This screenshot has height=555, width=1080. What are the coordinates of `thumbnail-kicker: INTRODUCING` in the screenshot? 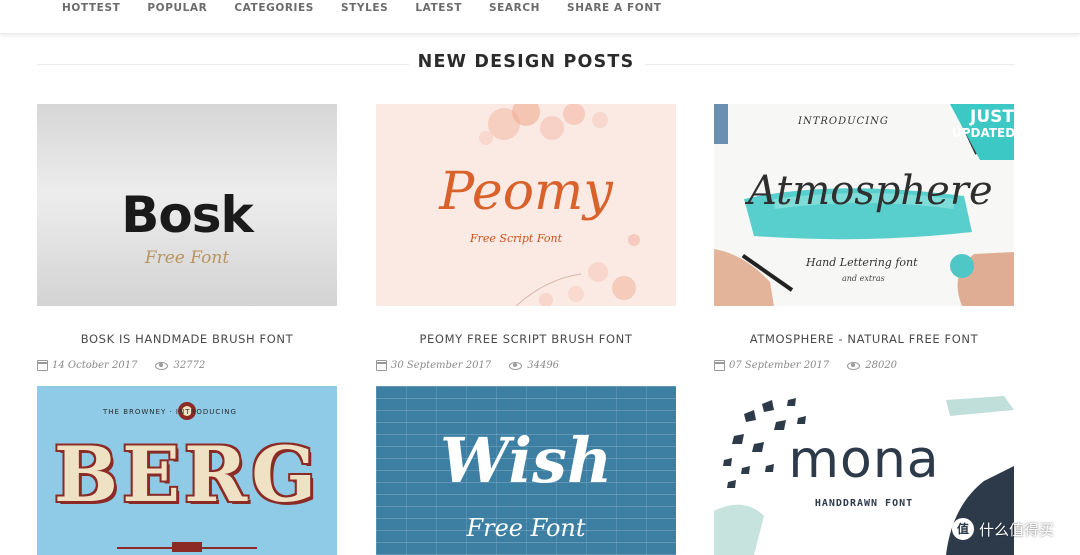 It's located at (843, 121).